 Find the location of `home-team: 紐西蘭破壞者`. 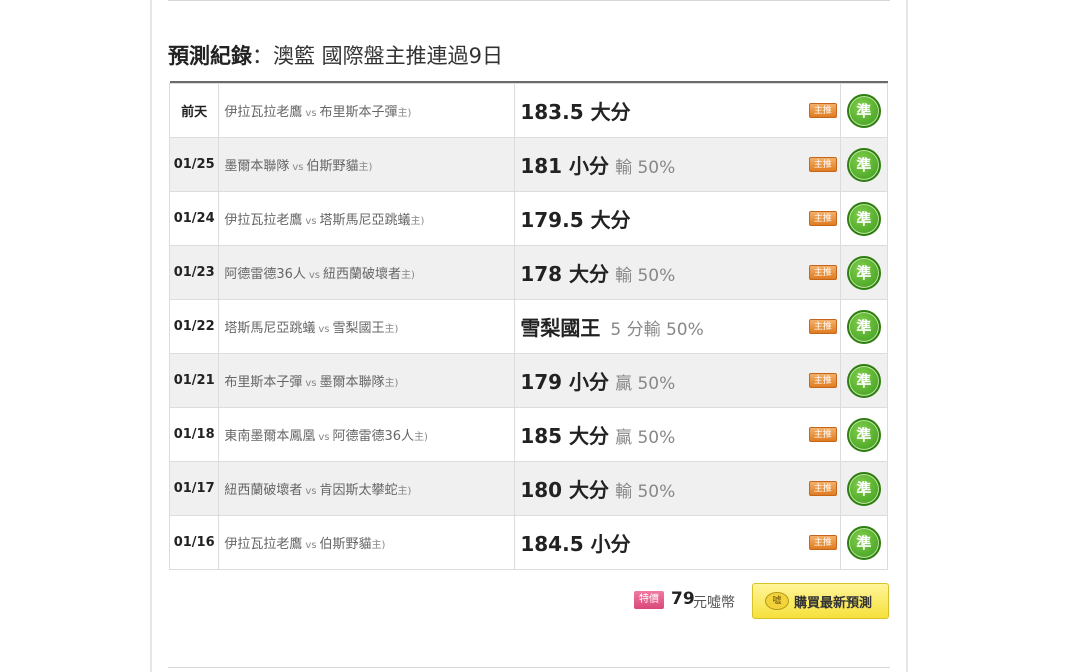

home-team: 紐西蘭破壞者 is located at coordinates (263, 490).